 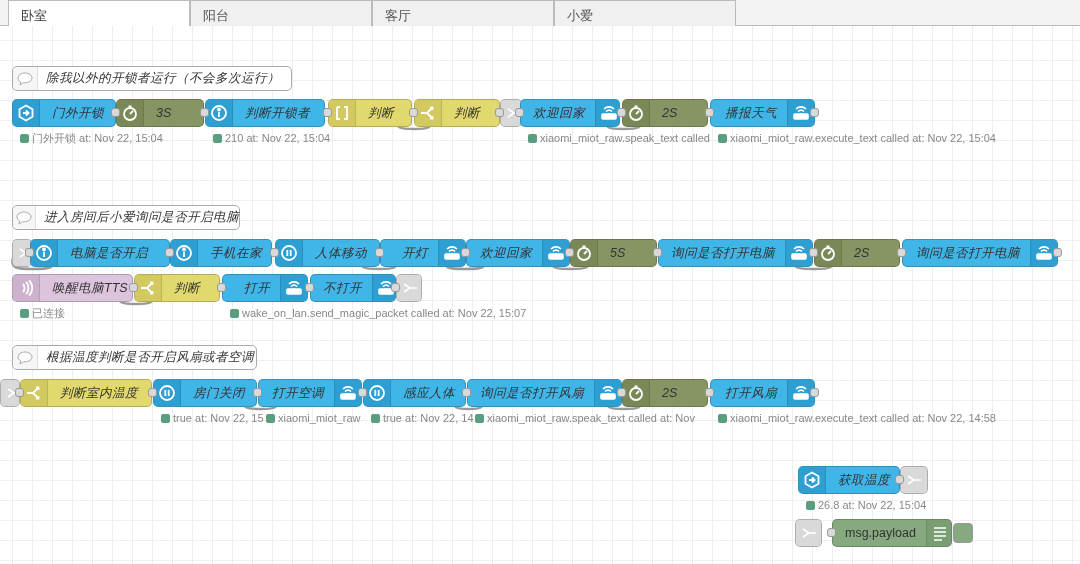 I want to click on flow-node: 电脑是否开启, so click(x=100, y=253).